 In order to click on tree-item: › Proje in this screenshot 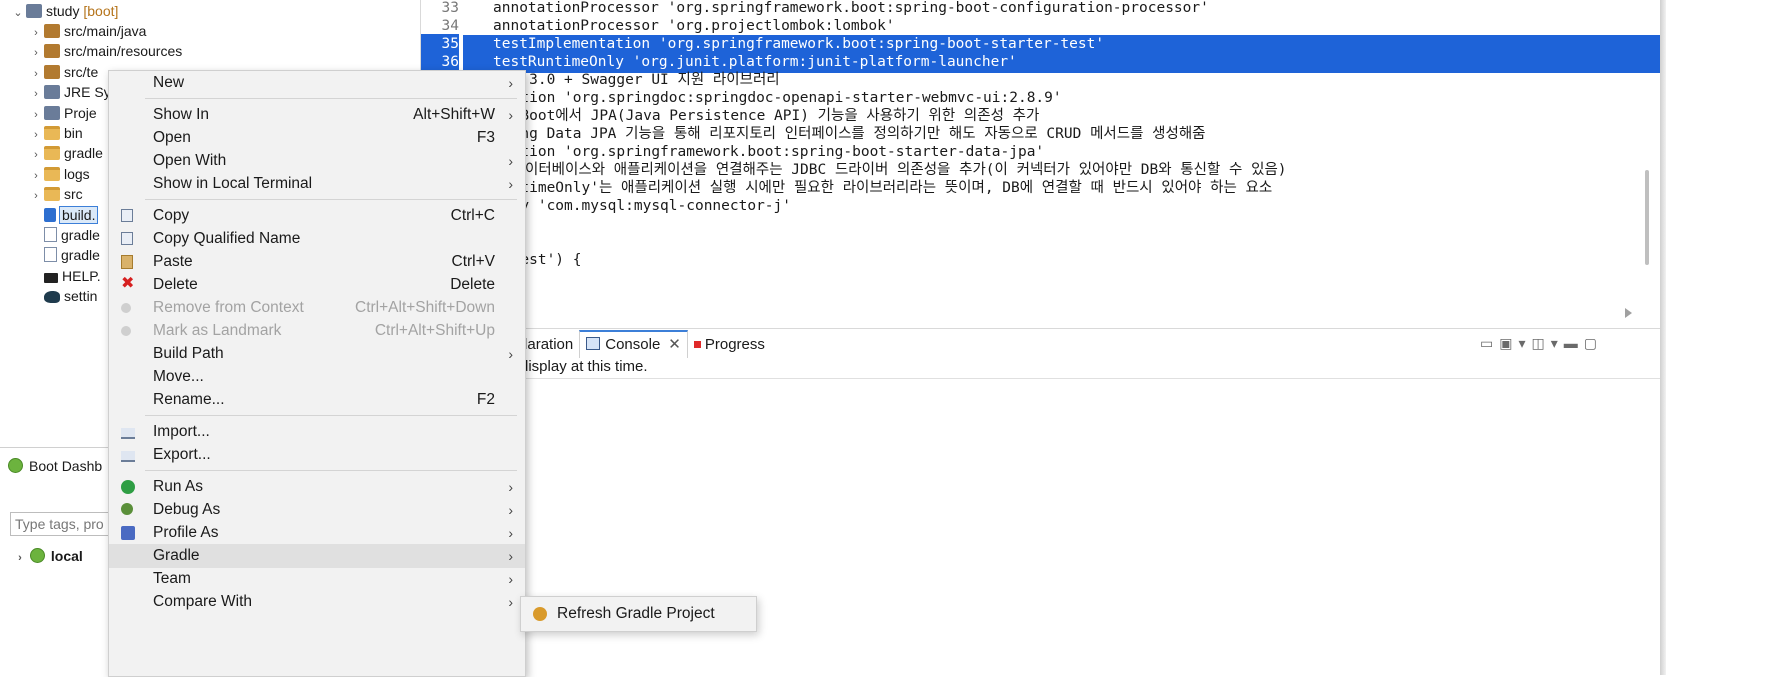, I will do `click(63, 113)`.